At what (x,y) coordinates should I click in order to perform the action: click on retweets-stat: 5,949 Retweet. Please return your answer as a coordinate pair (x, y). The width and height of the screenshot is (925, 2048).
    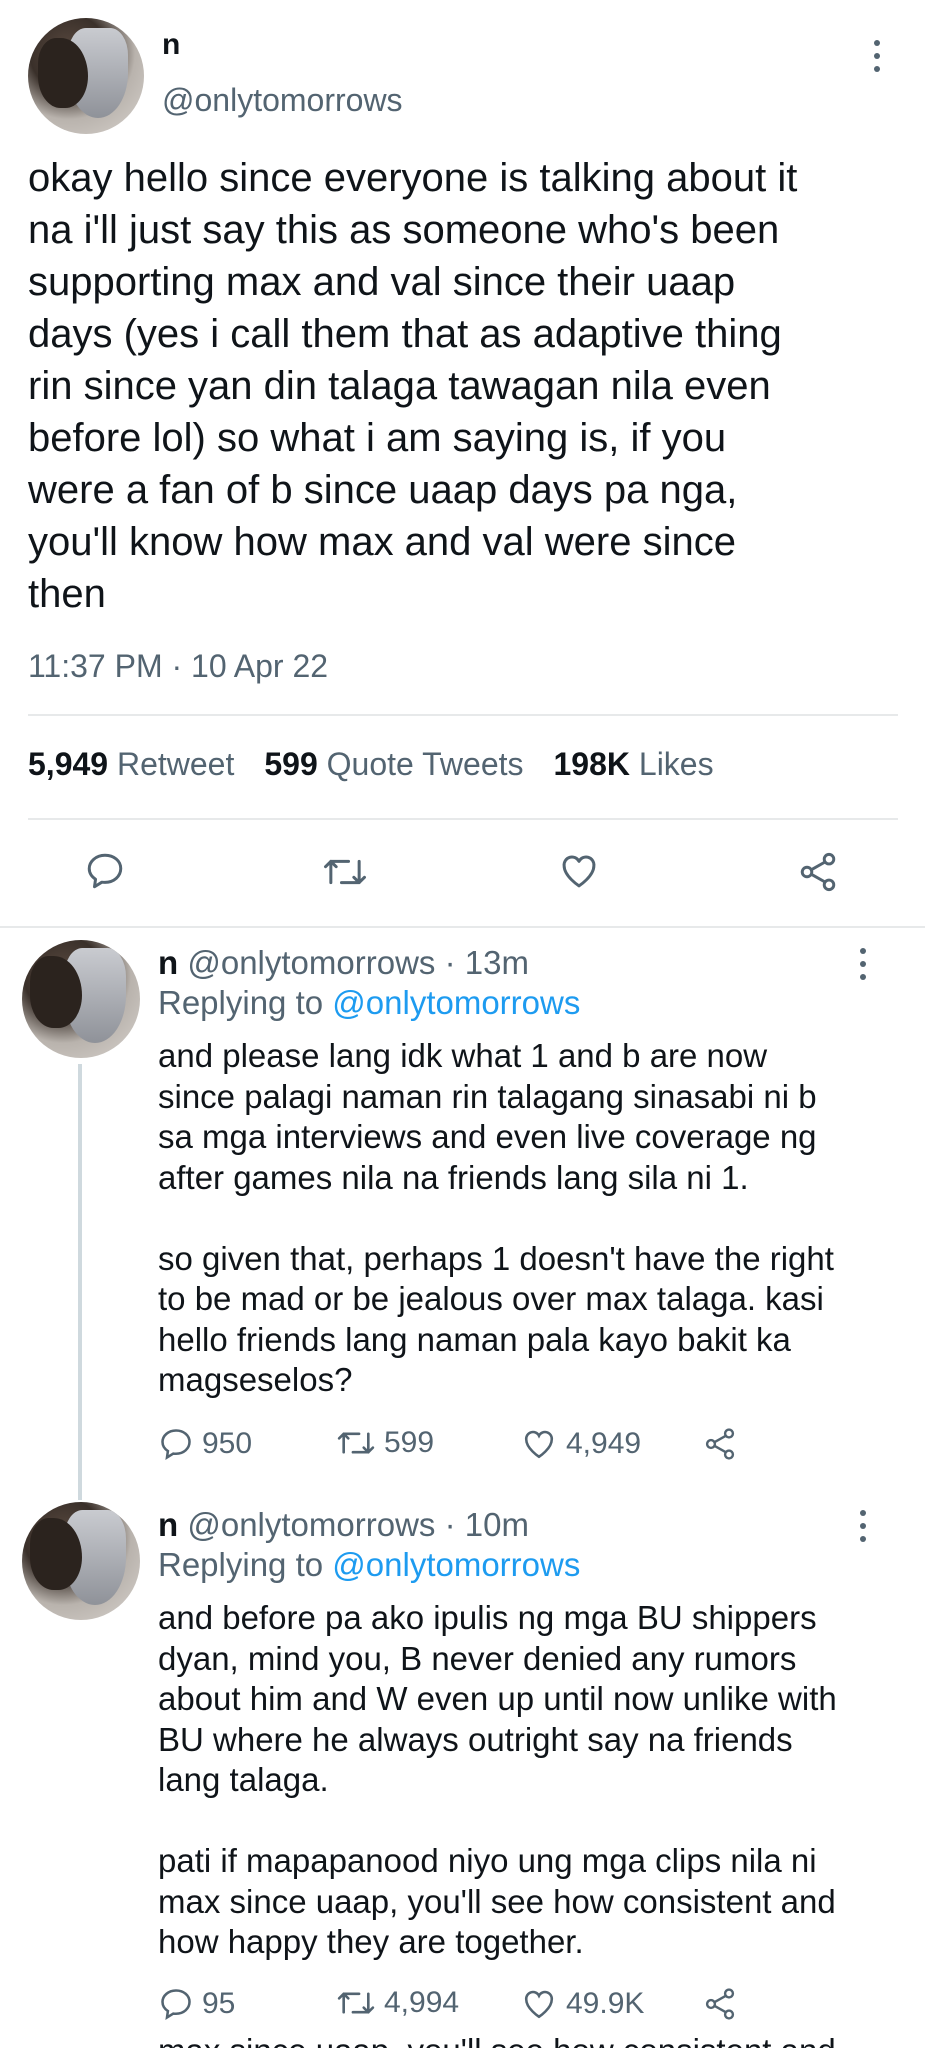
    Looking at the image, I should click on (131, 764).